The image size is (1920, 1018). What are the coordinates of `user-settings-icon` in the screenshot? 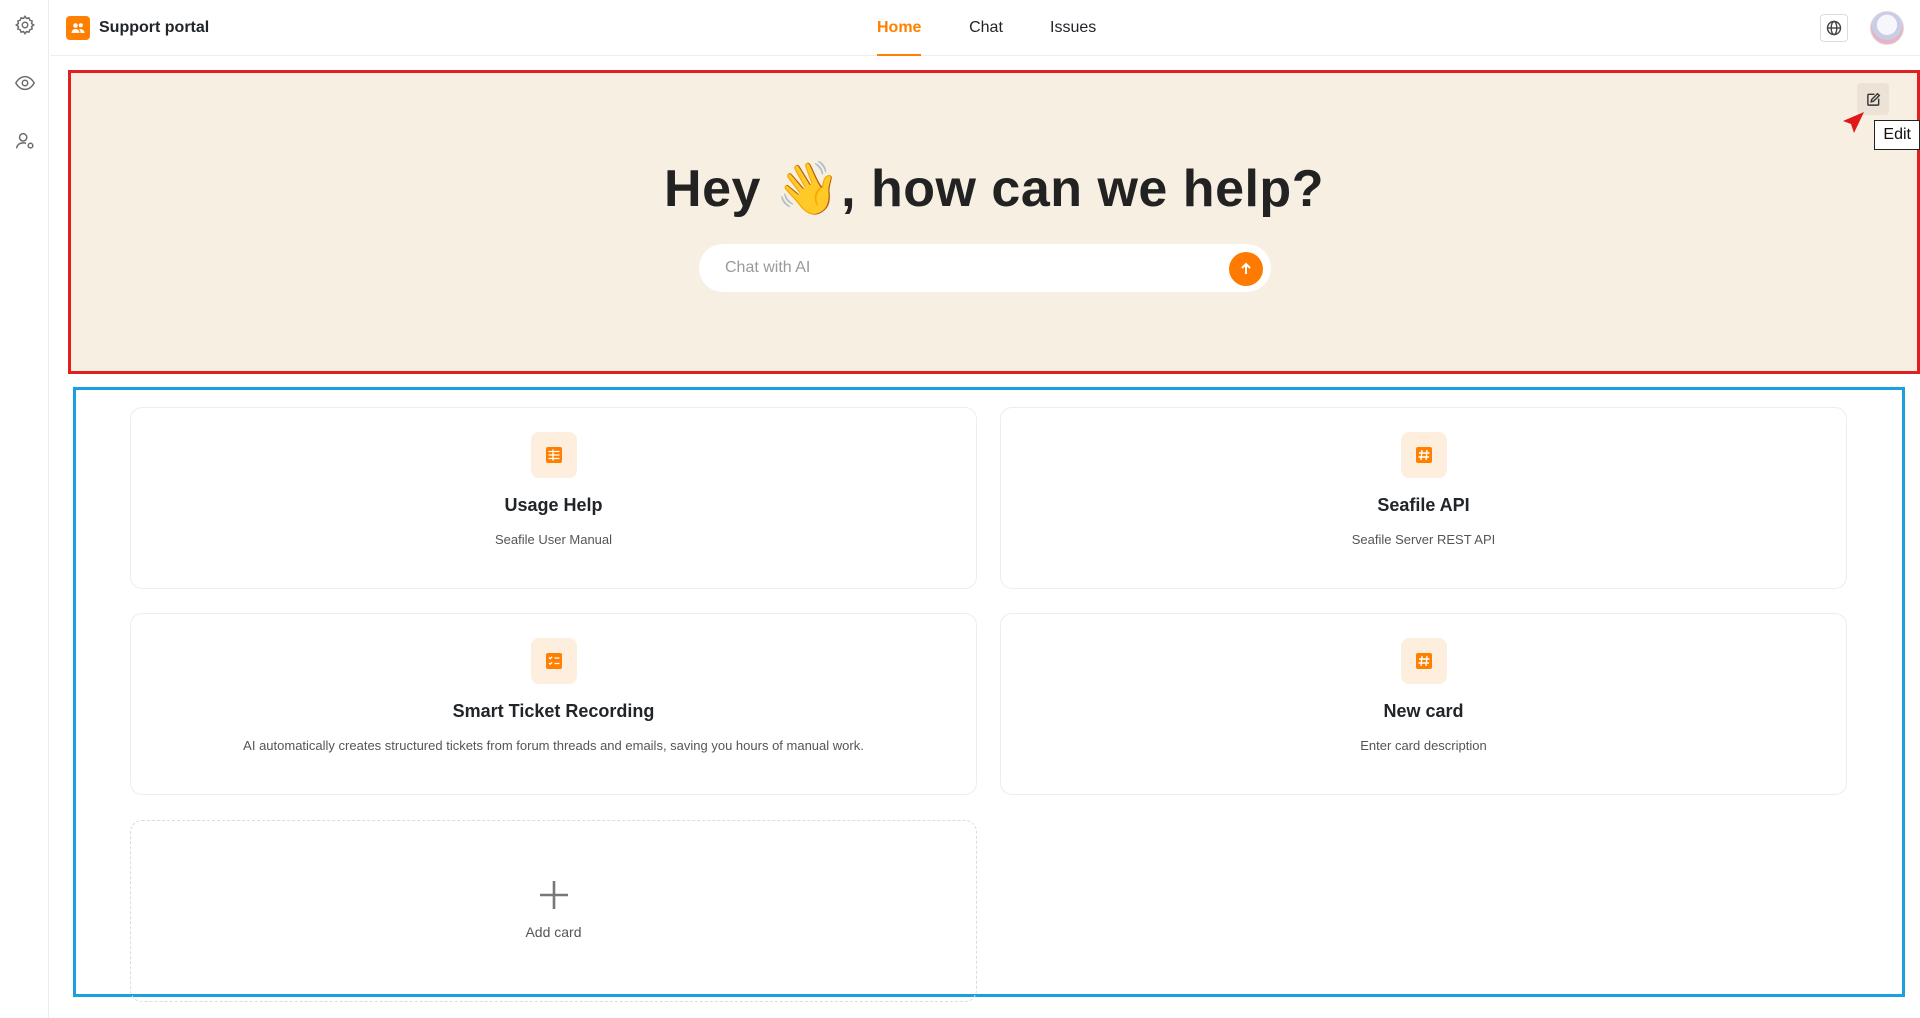 It's located at (25, 140).